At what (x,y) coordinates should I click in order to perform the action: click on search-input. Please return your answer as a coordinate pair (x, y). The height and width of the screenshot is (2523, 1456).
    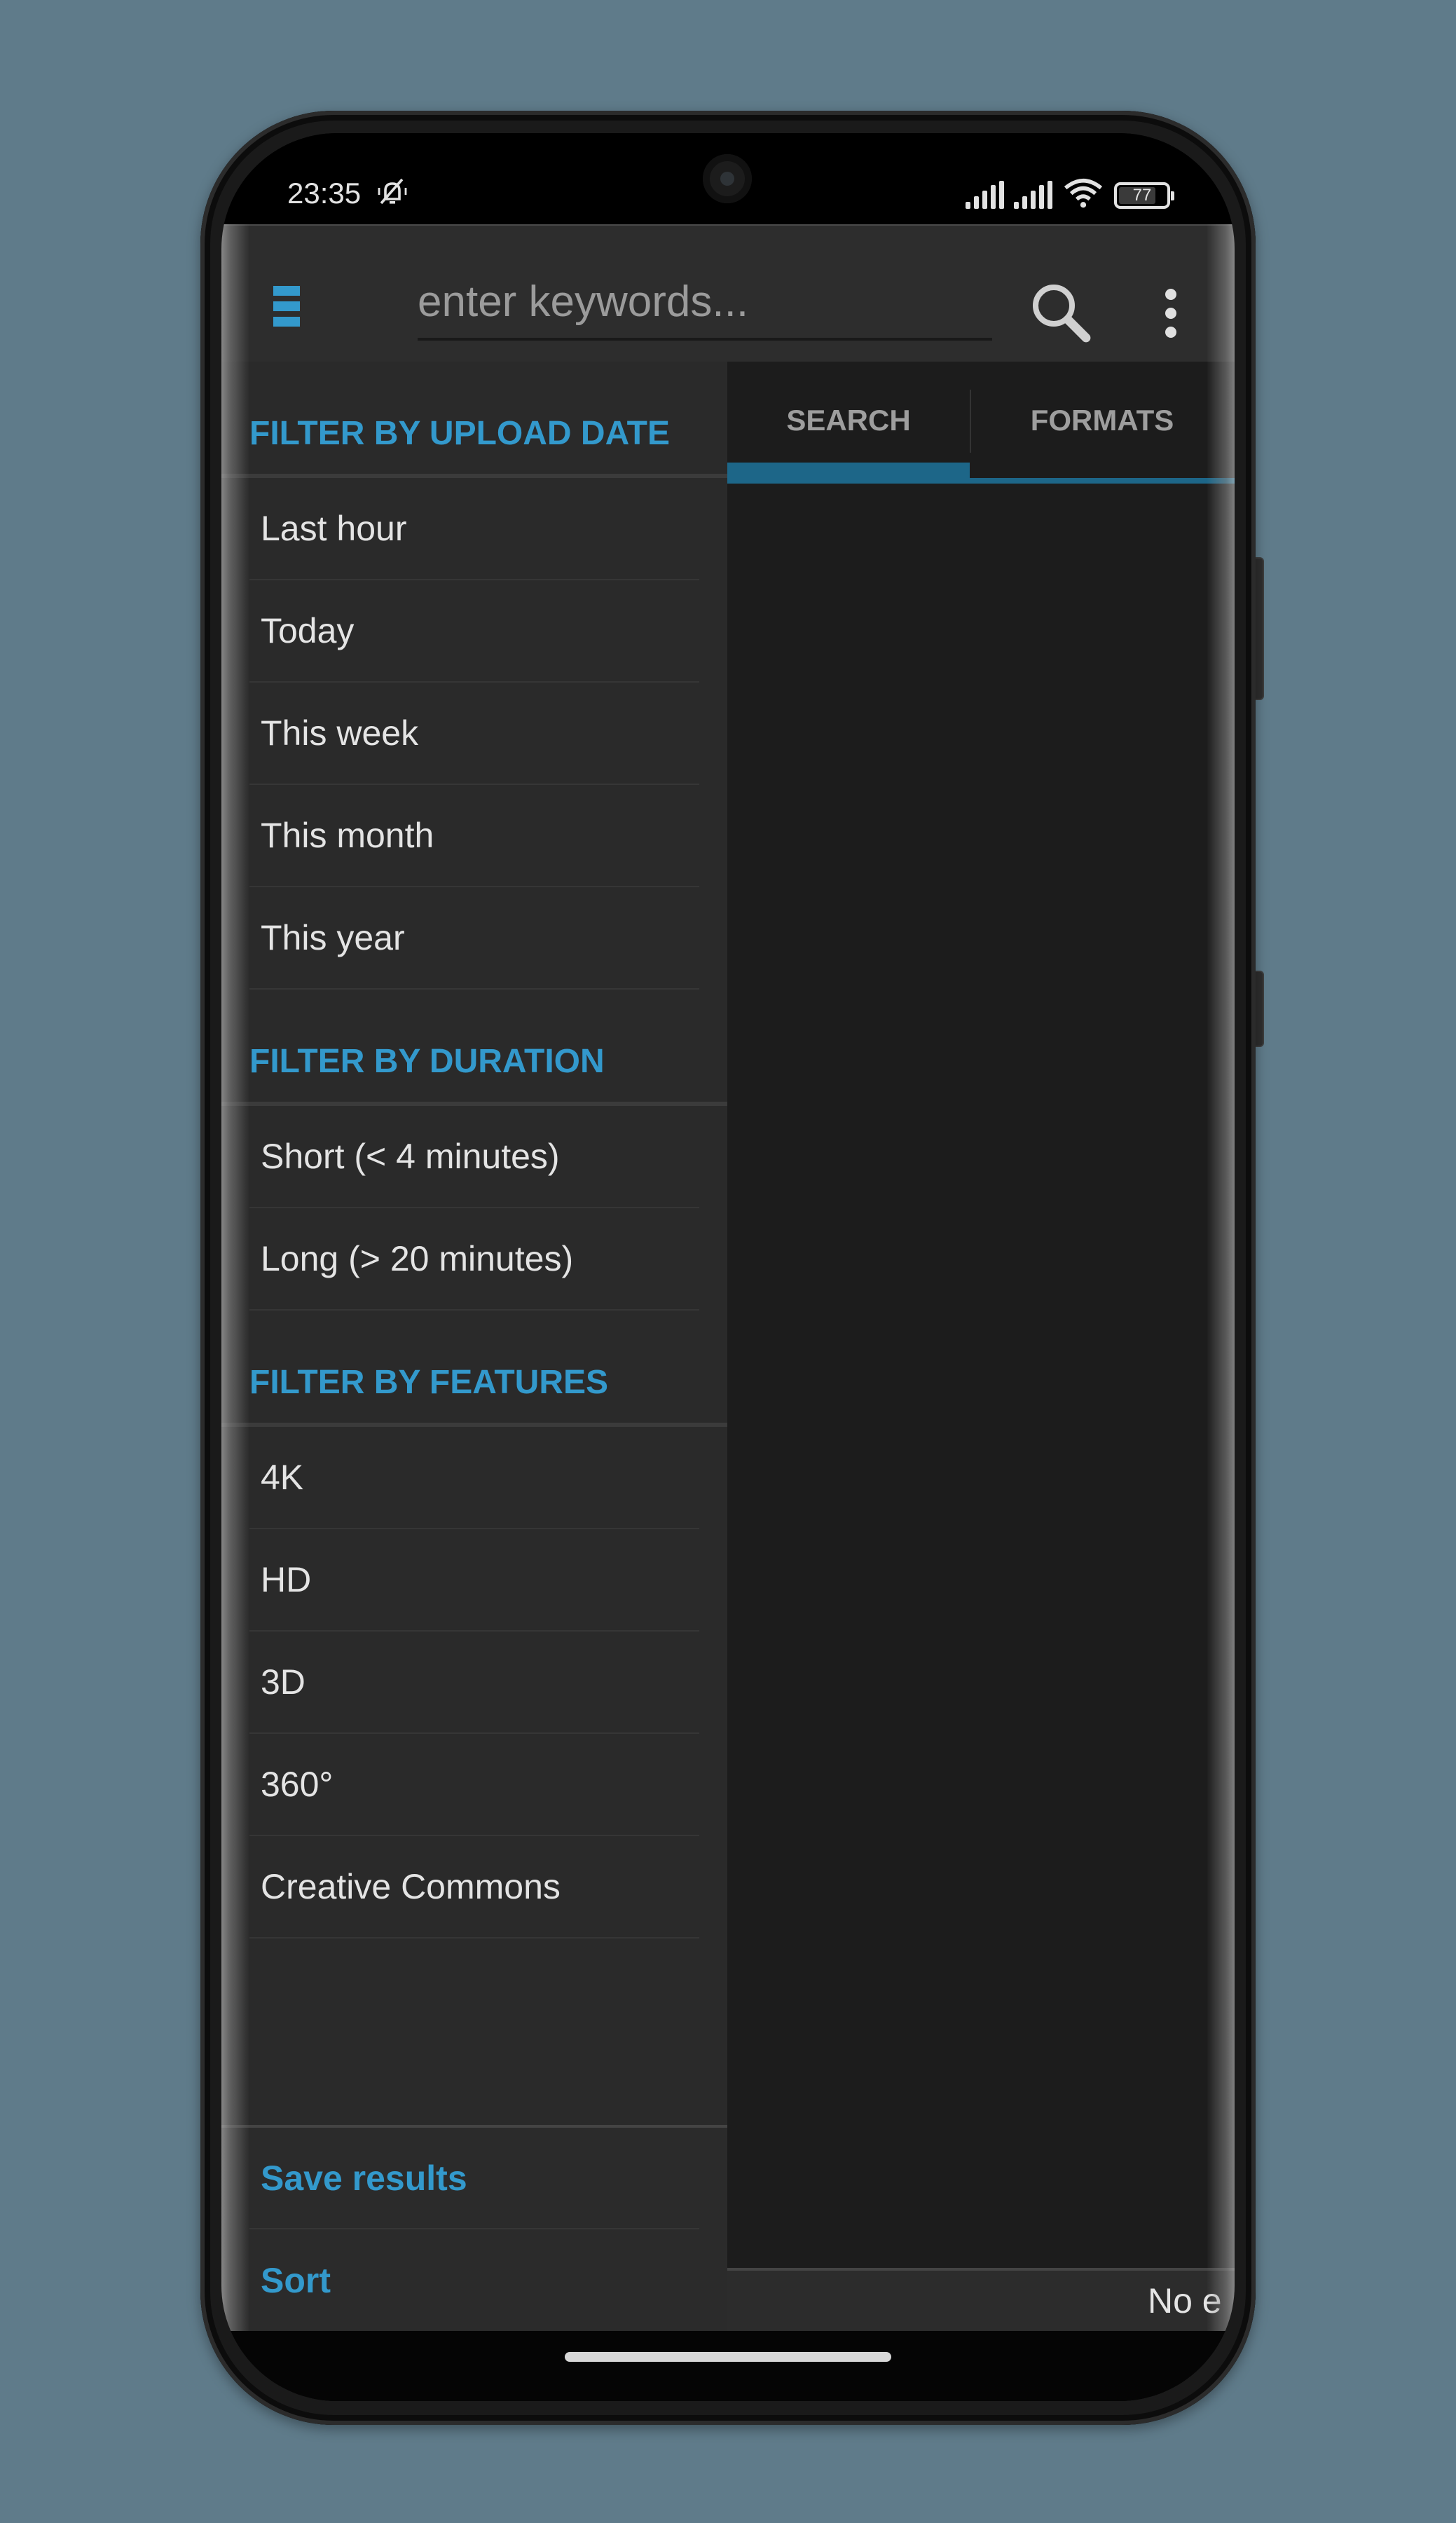
    Looking at the image, I should click on (705, 301).